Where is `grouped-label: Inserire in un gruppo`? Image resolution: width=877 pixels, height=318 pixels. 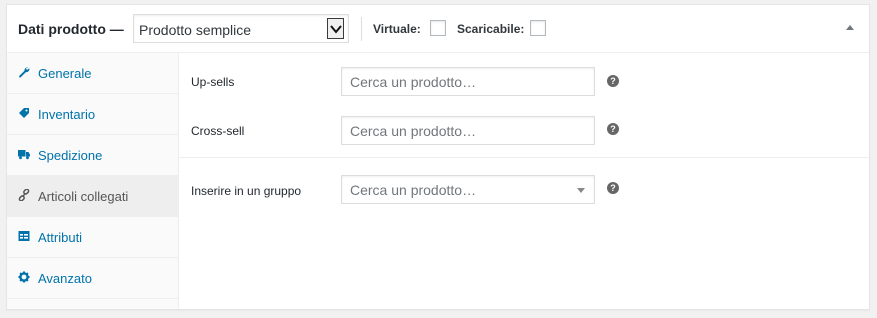
grouped-label: Inserire in un gruppo is located at coordinates (246, 191).